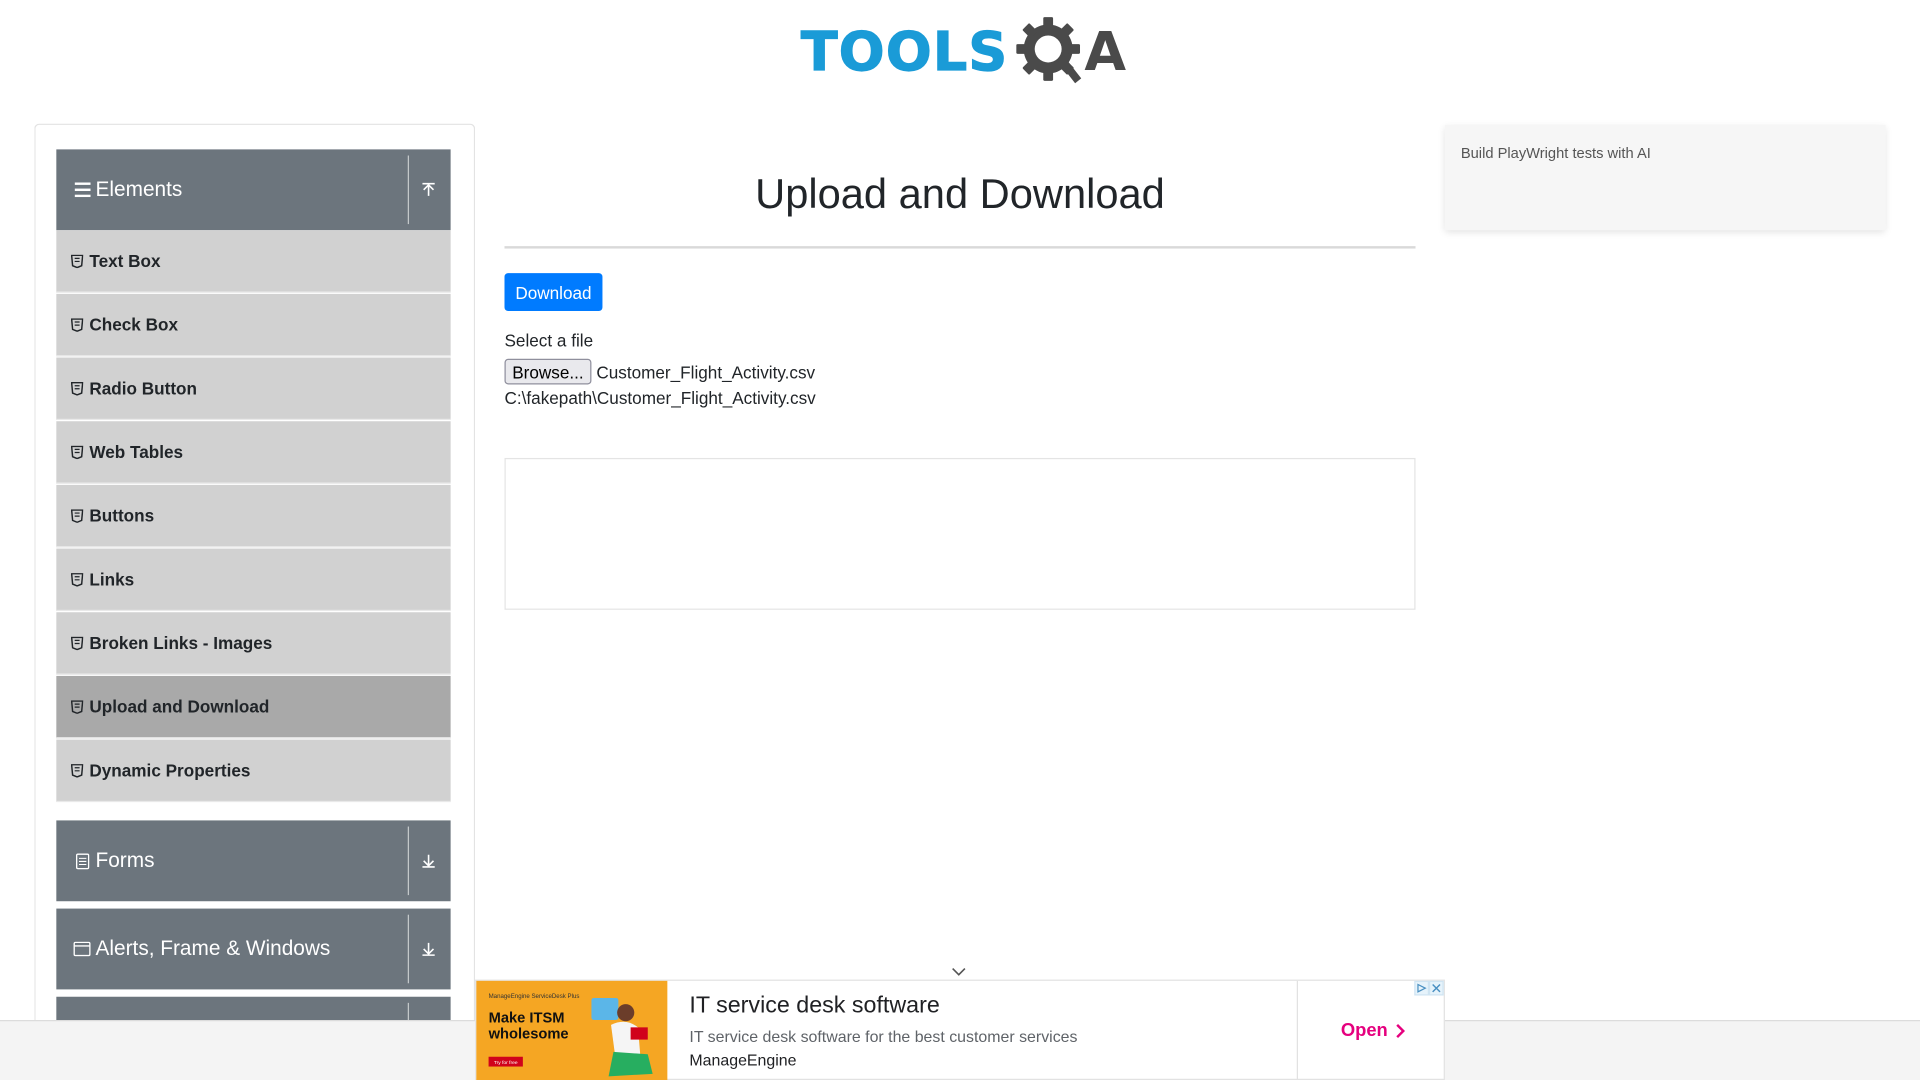 The width and height of the screenshot is (1920, 1080). I want to click on document-icon, so click(81, 860).